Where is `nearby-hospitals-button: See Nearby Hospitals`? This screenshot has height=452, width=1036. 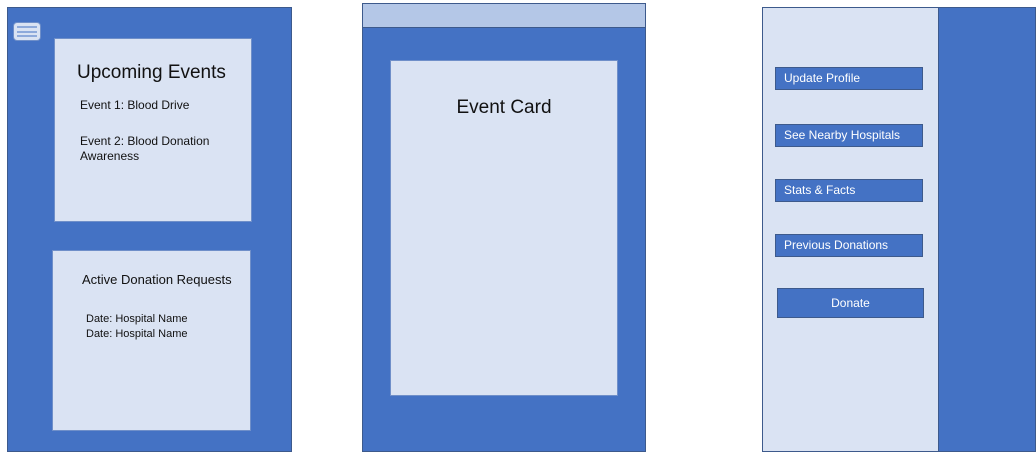 nearby-hospitals-button: See Nearby Hospitals is located at coordinates (849, 135).